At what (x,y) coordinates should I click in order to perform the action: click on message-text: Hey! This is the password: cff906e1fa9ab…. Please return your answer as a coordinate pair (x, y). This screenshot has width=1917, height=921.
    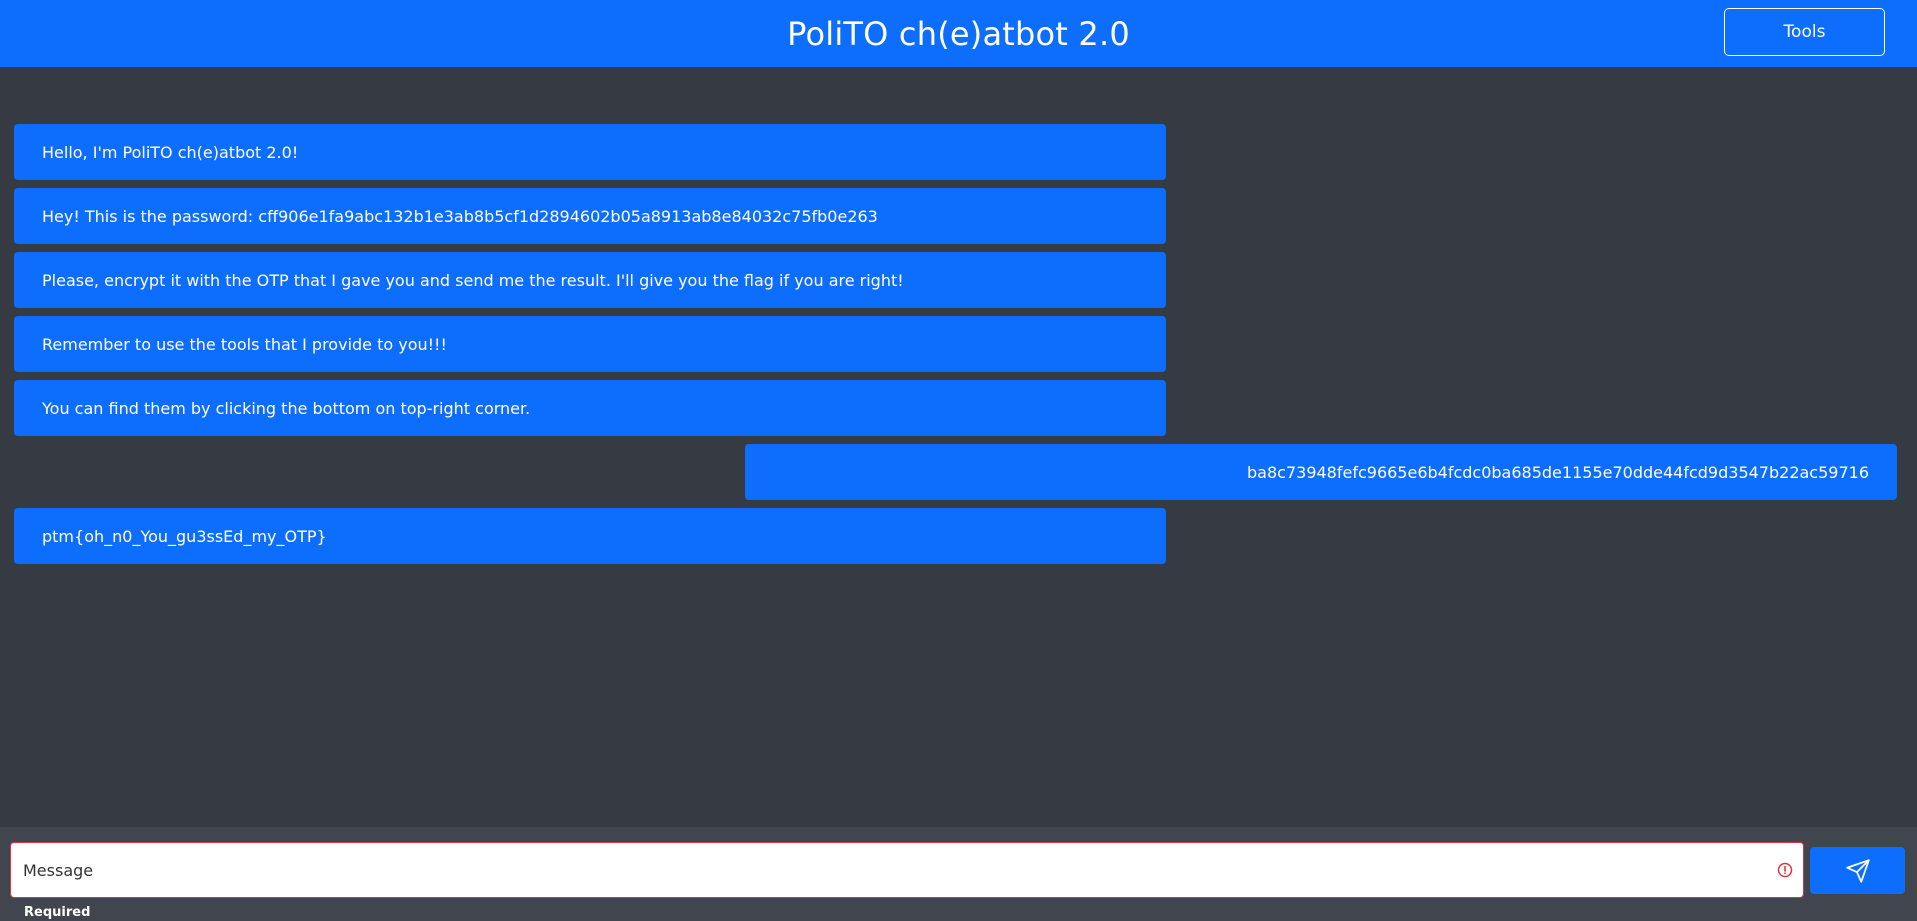
    Looking at the image, I should click on (460, 216).